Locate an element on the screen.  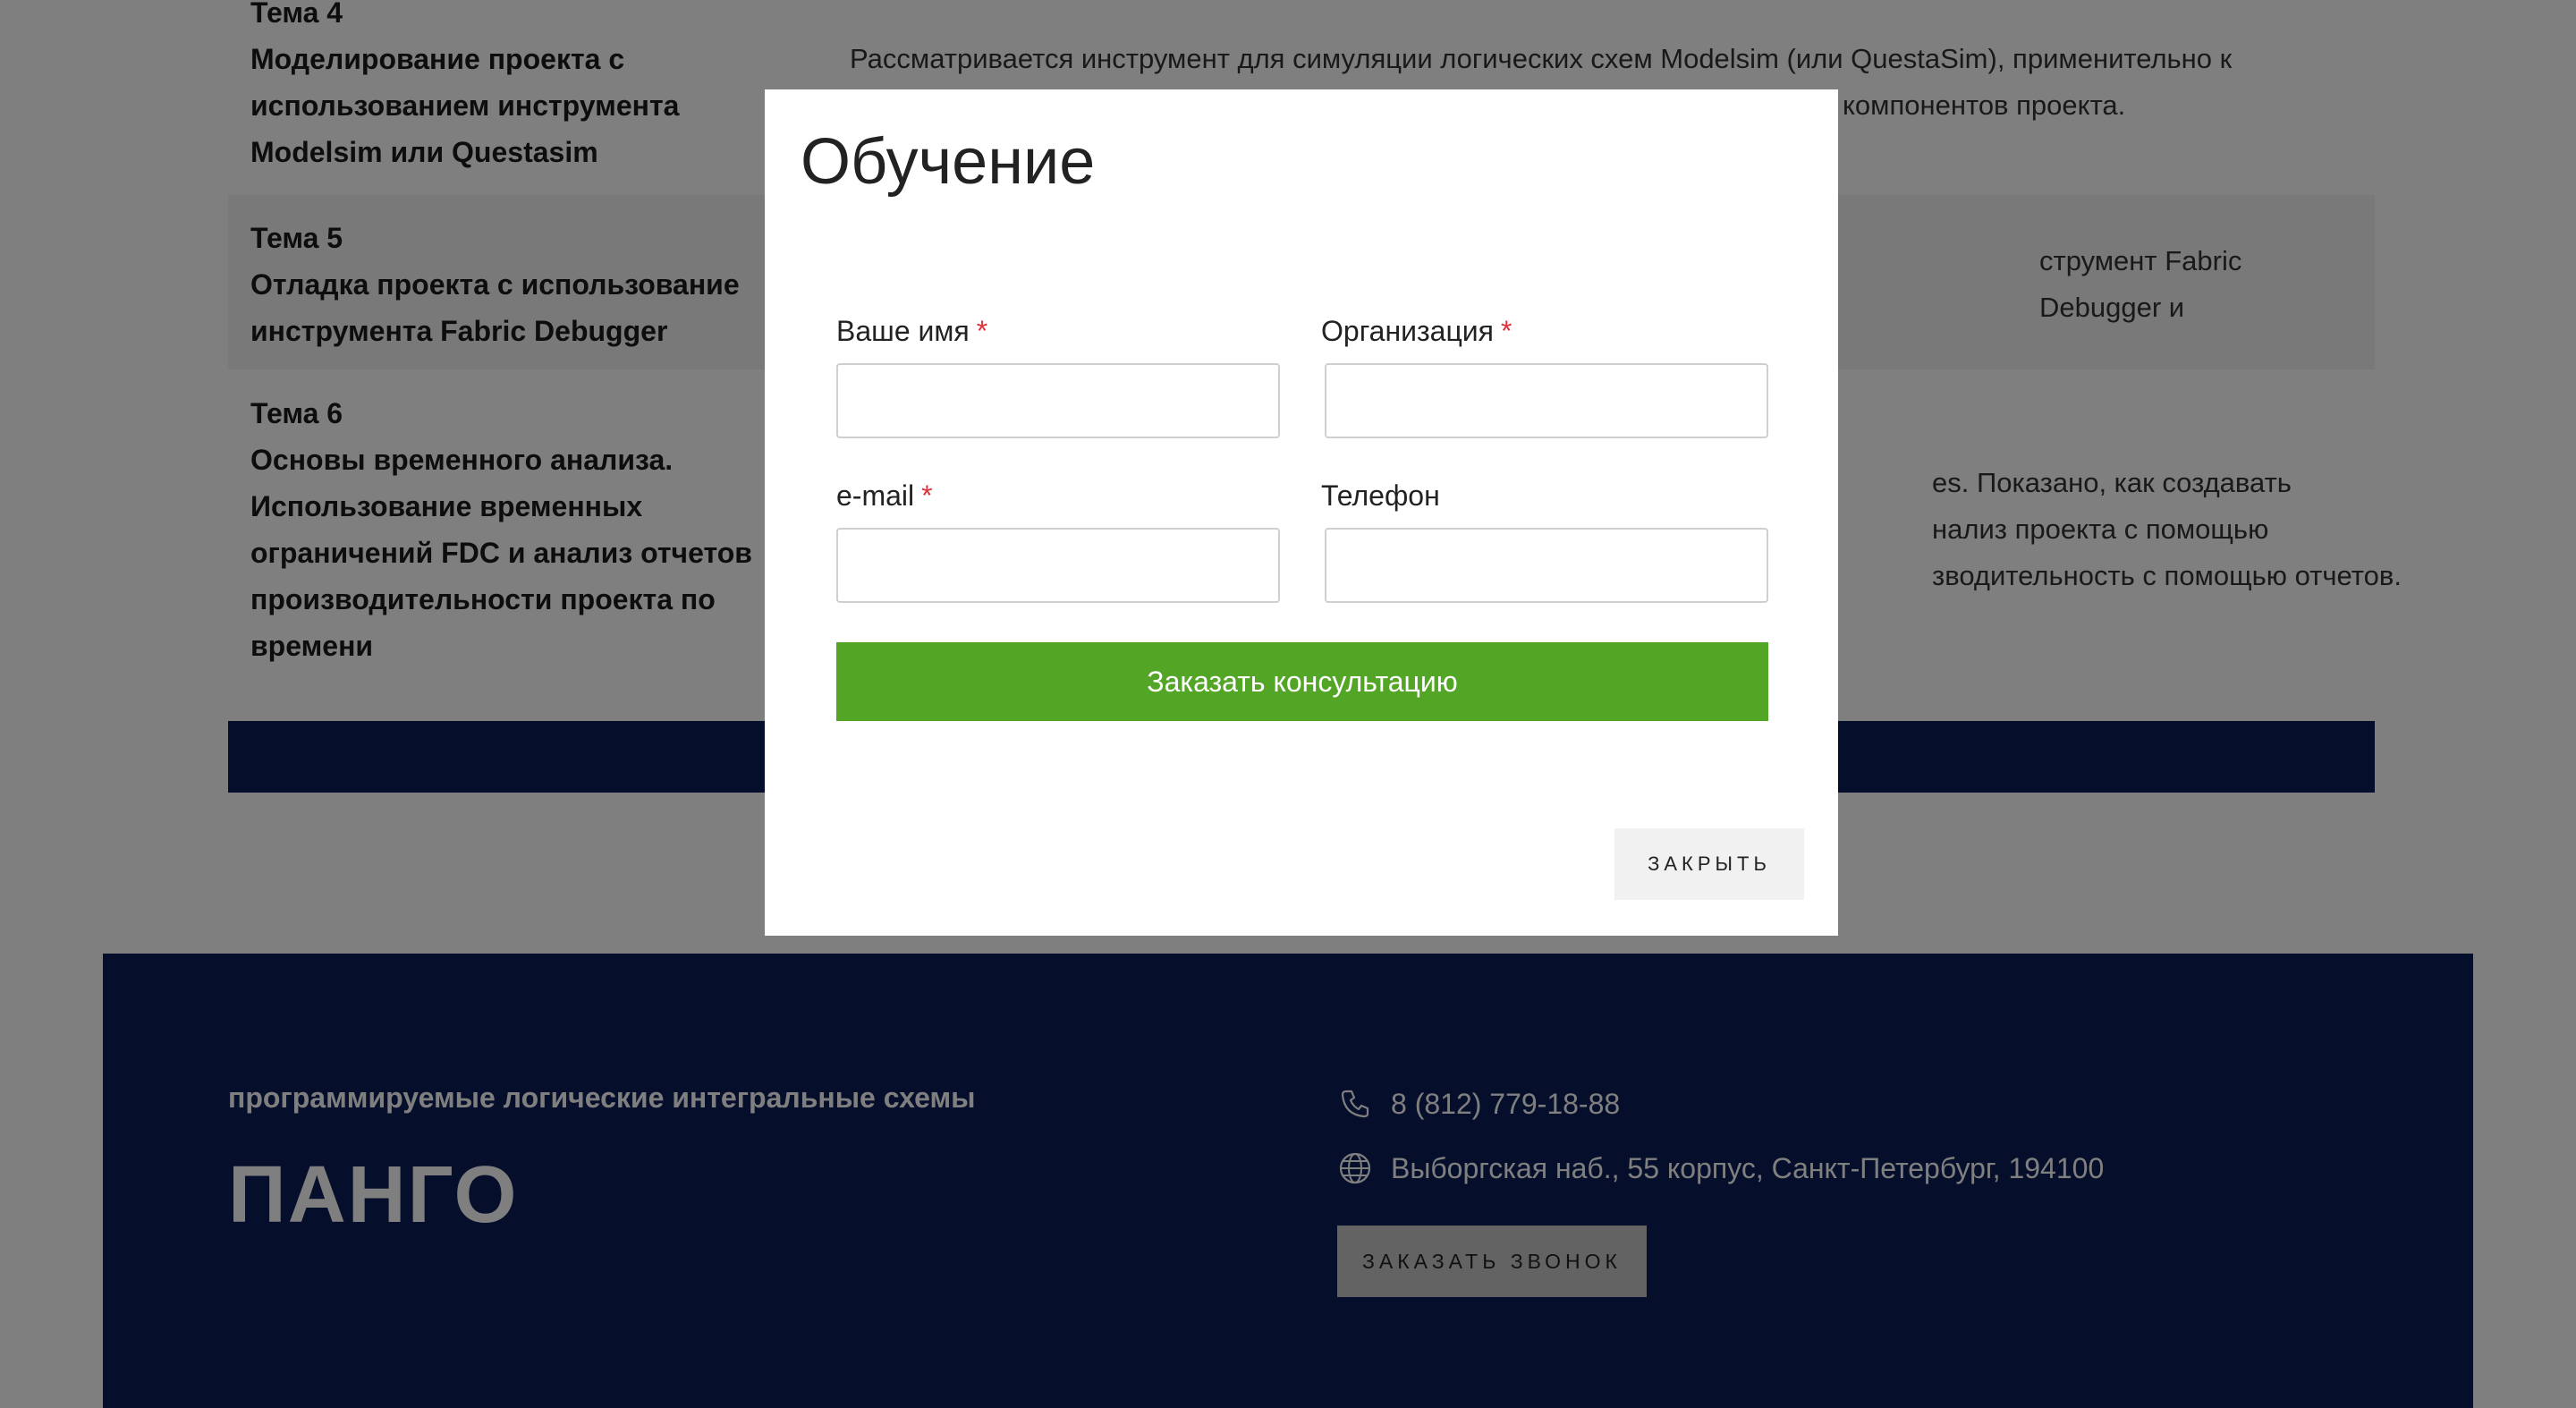
email-label-text: e-mail is located at coordinates (875, 495).